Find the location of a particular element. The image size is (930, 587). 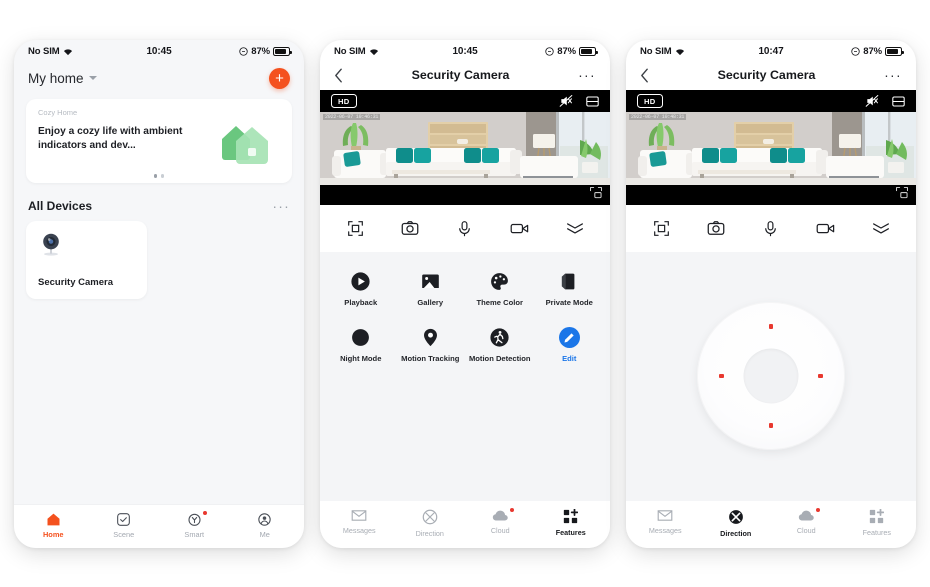

tab-scene: Scene is located at coordinates (124, 525).